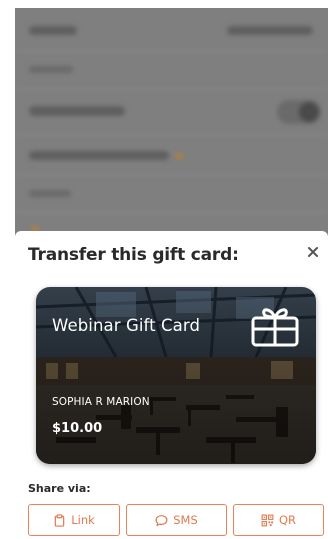 This screenshot has width=328, height=539. Describe the element at coordinates (59, 520) in the screenshot. I see `clipboard-icon` at that location.